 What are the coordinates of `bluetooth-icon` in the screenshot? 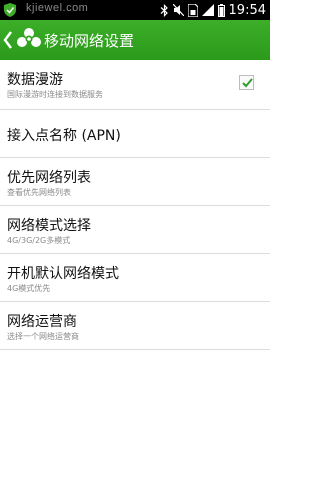 It's located at (164, 10).